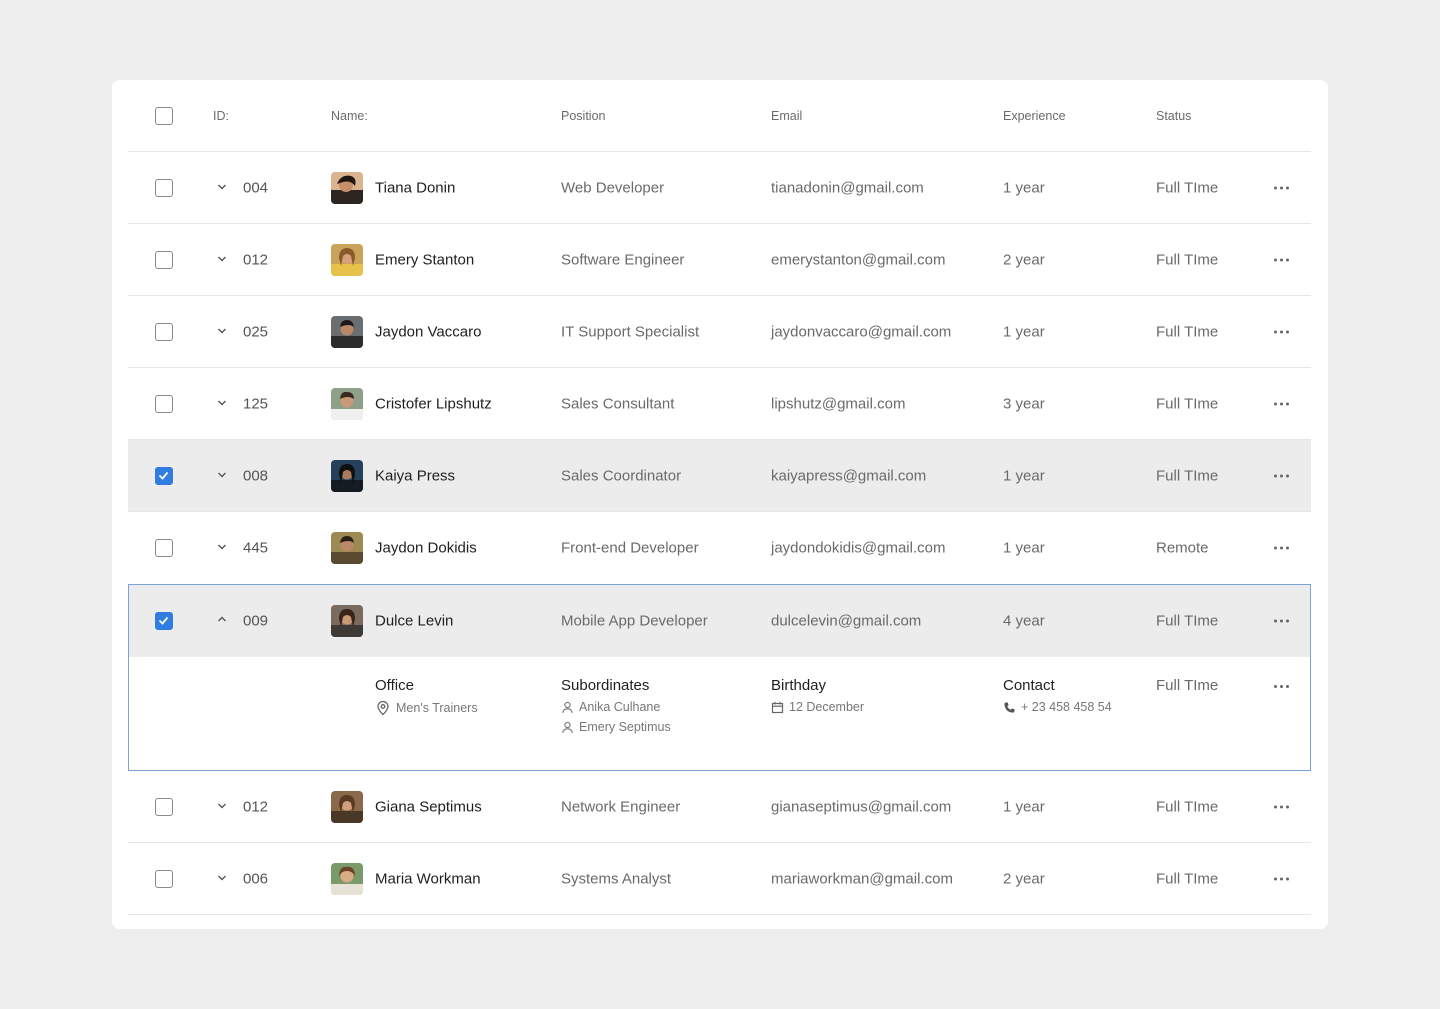 The height and width of the screenshot is (1009, 1440). I want to click on detail-contact-title: Contact, so click(1029, 685).